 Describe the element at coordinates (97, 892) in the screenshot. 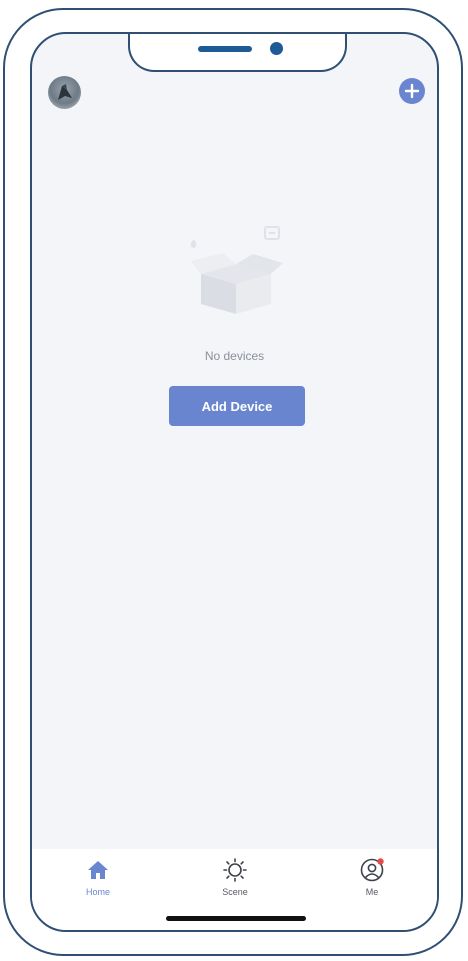

I see `tab-home-label: Home` at that location.